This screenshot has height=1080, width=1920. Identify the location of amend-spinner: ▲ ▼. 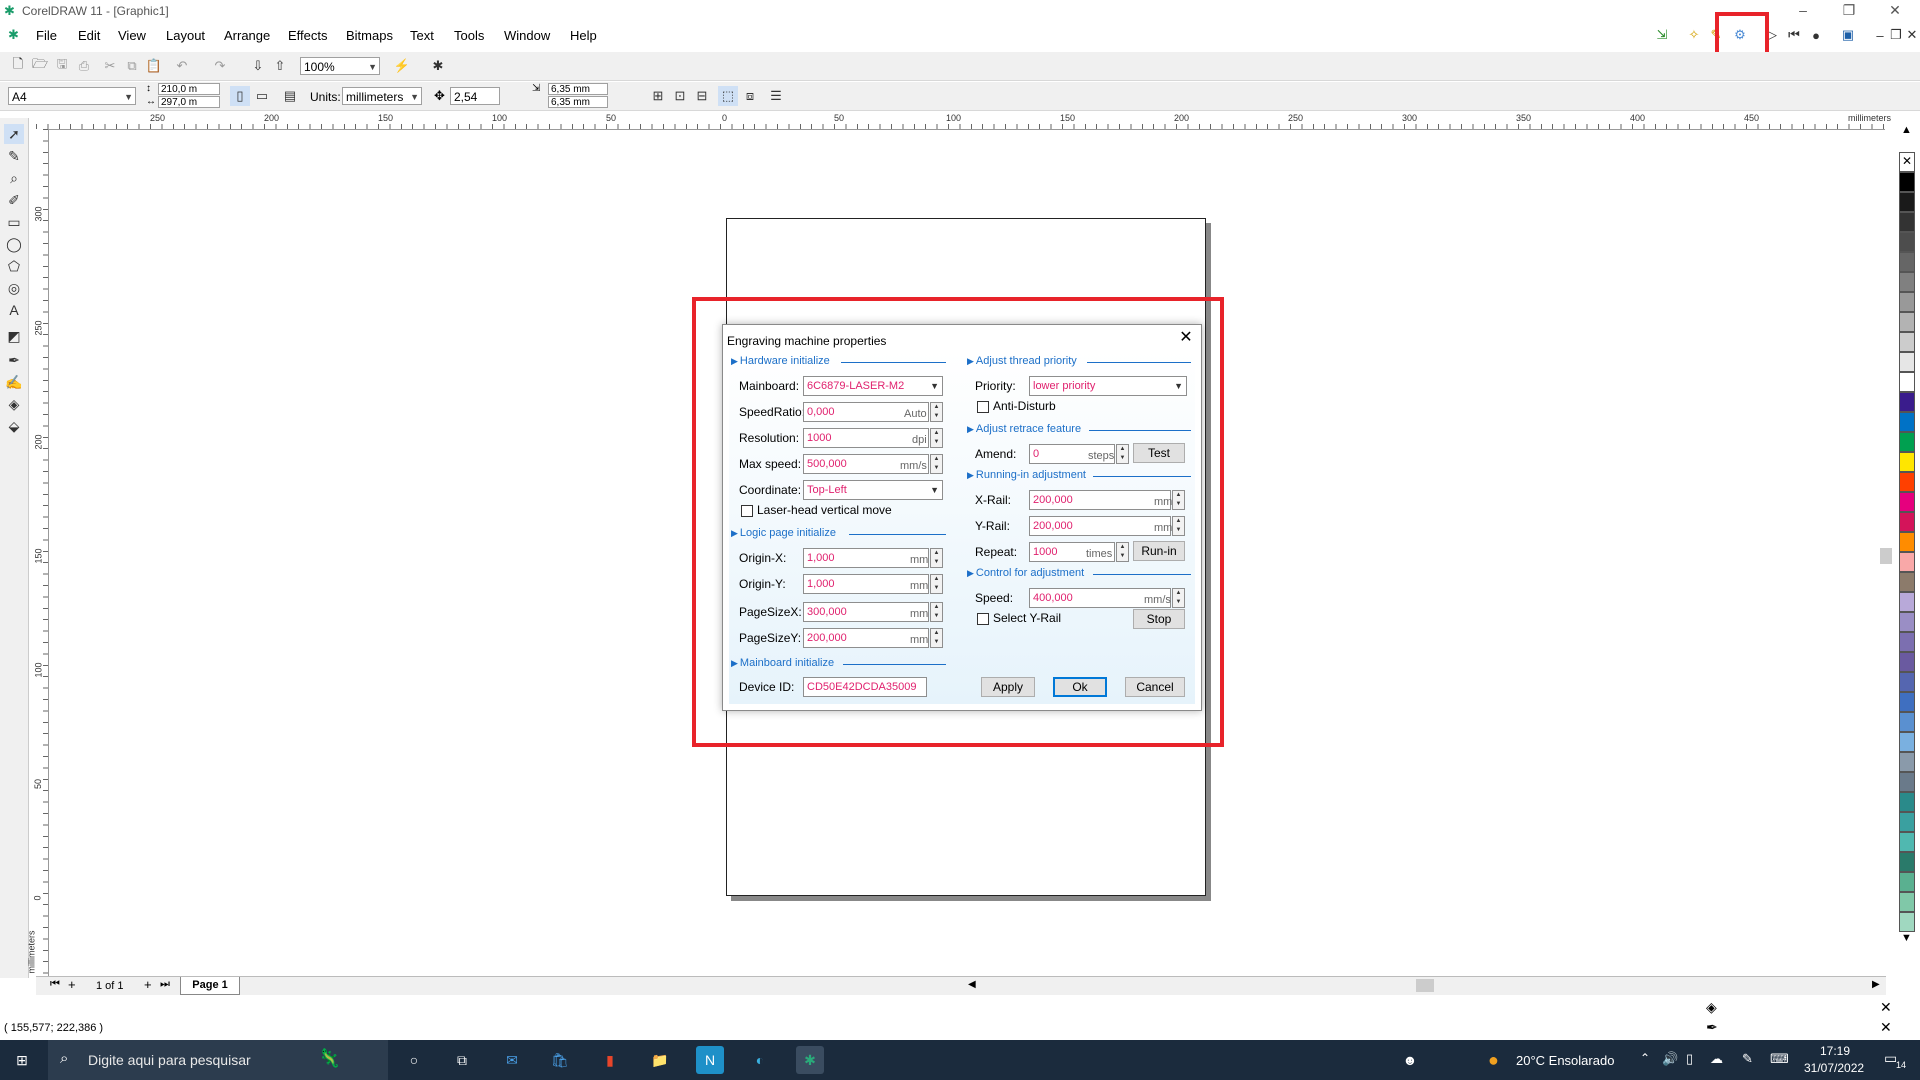
(1122, 454).